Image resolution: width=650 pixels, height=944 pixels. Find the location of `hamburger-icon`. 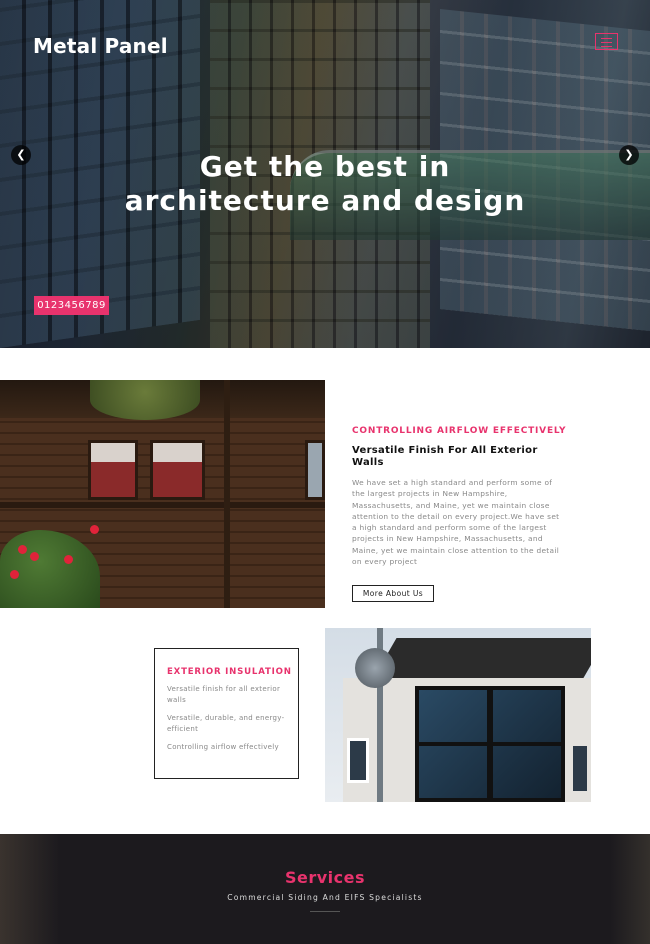

hamburger-icon is located at coordinates (606, 41).